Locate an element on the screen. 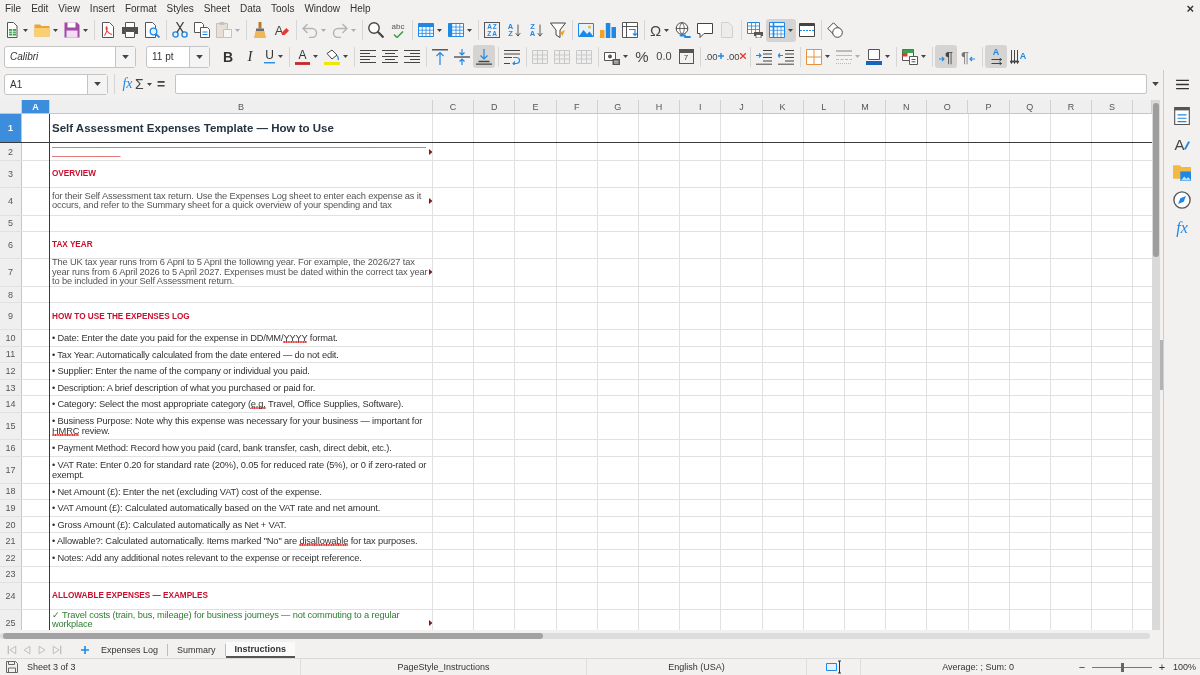  row-header: 25 is located at coordinates (11, 619).